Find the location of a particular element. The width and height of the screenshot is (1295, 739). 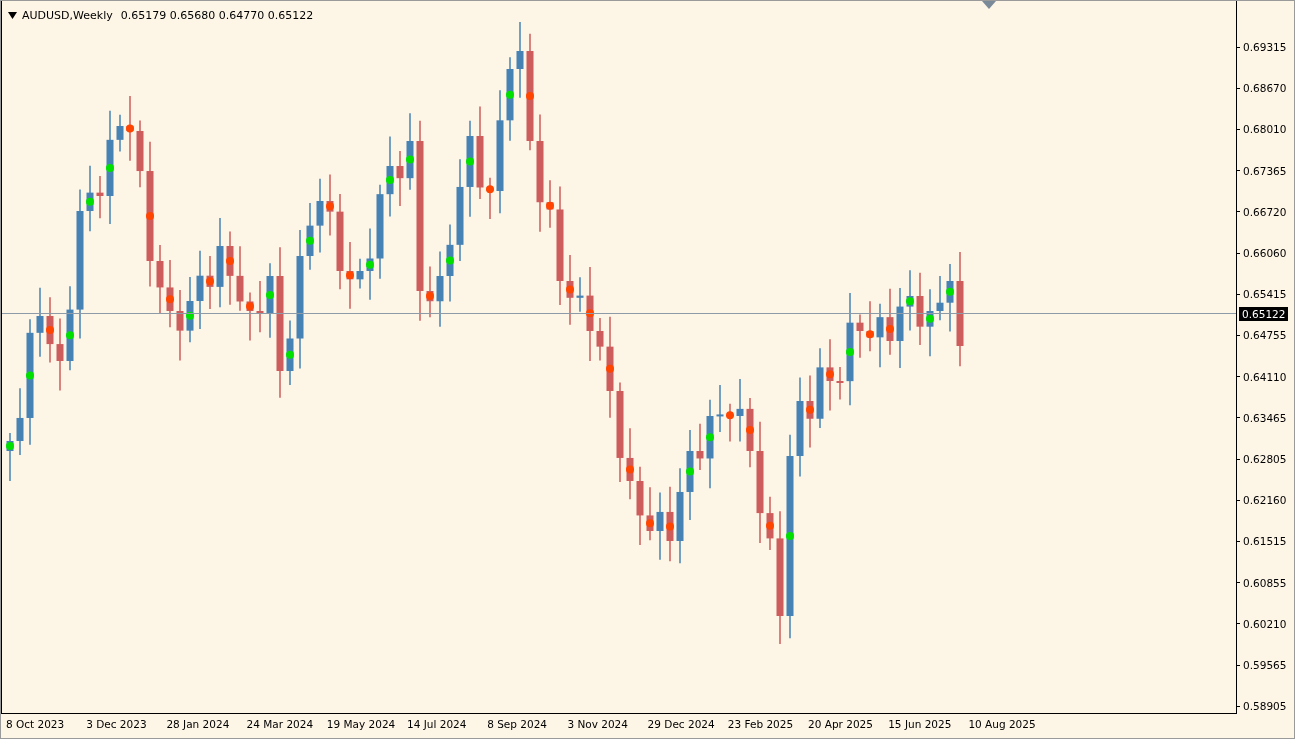

price-label: 0.64755 is located at coordinates (1265, 335).